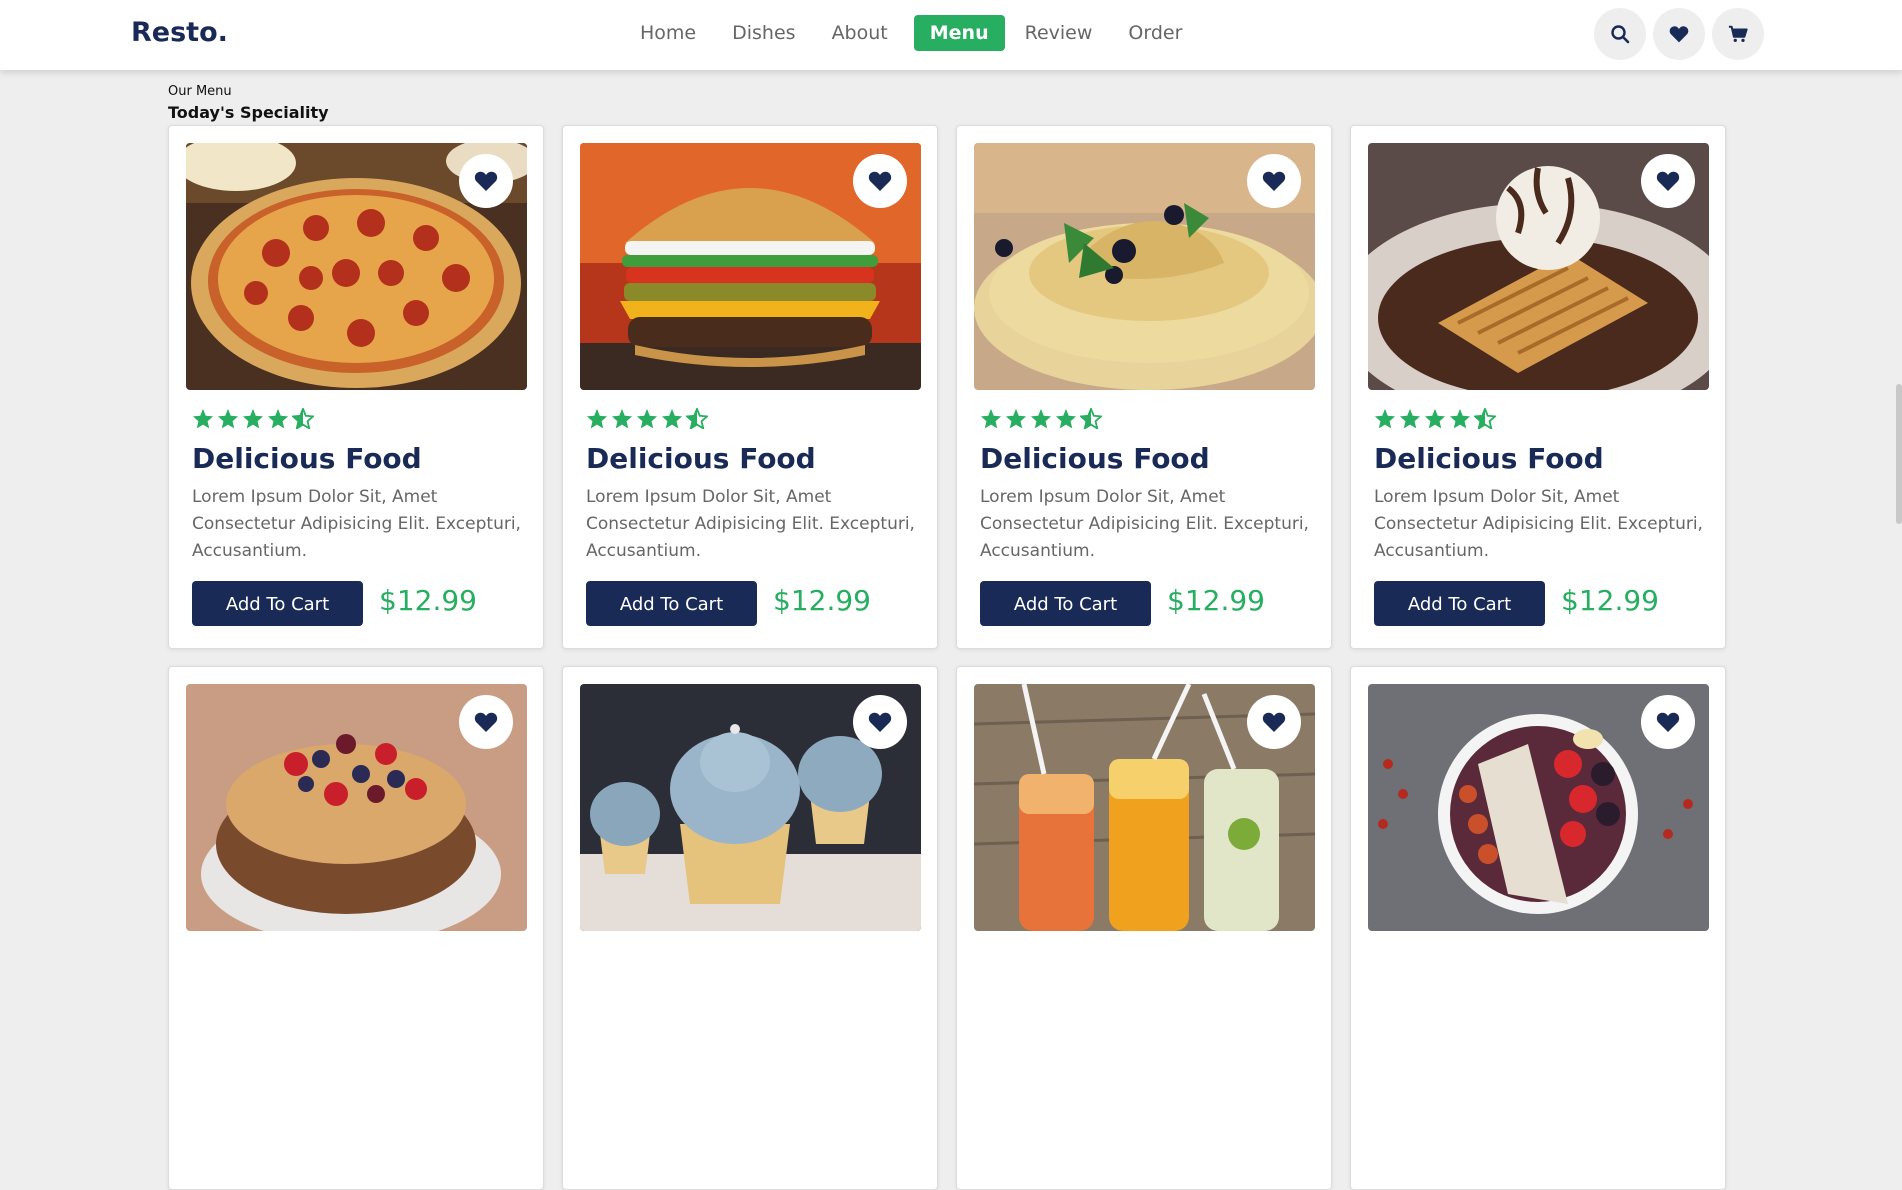 The image size is (1902, 1190). Describe the element at coordinates (959, 33) in the screenshot. I see `nav-menu: Menu` at that location.